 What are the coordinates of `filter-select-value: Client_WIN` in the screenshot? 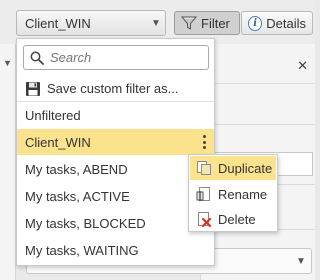 It's located at (58, 23).